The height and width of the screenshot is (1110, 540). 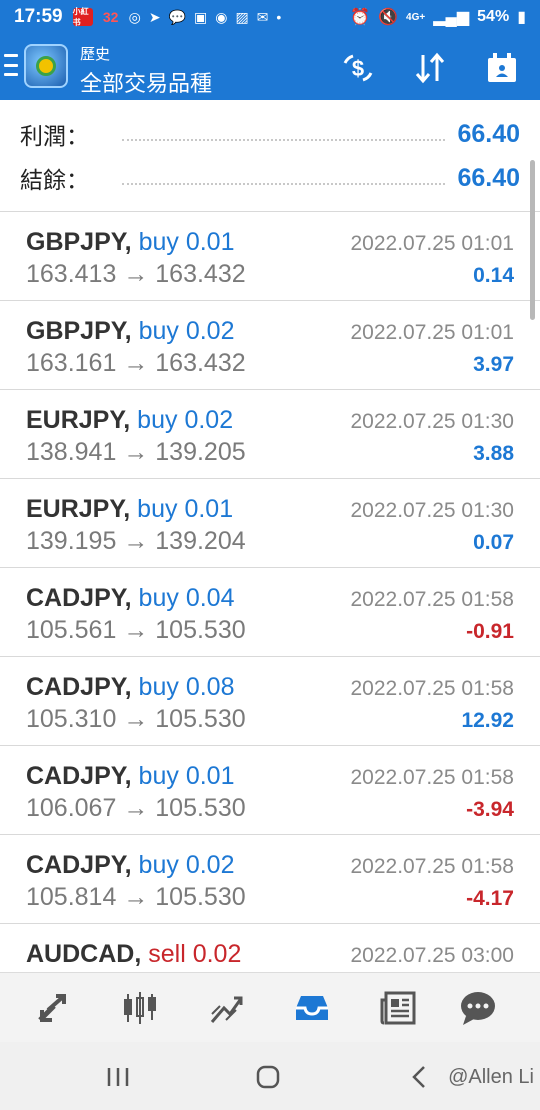 What do you see at coordinates (79, 865) in the screenshot?
I see `symbol-name: CADJPY,` at bounding box center [79, 865].